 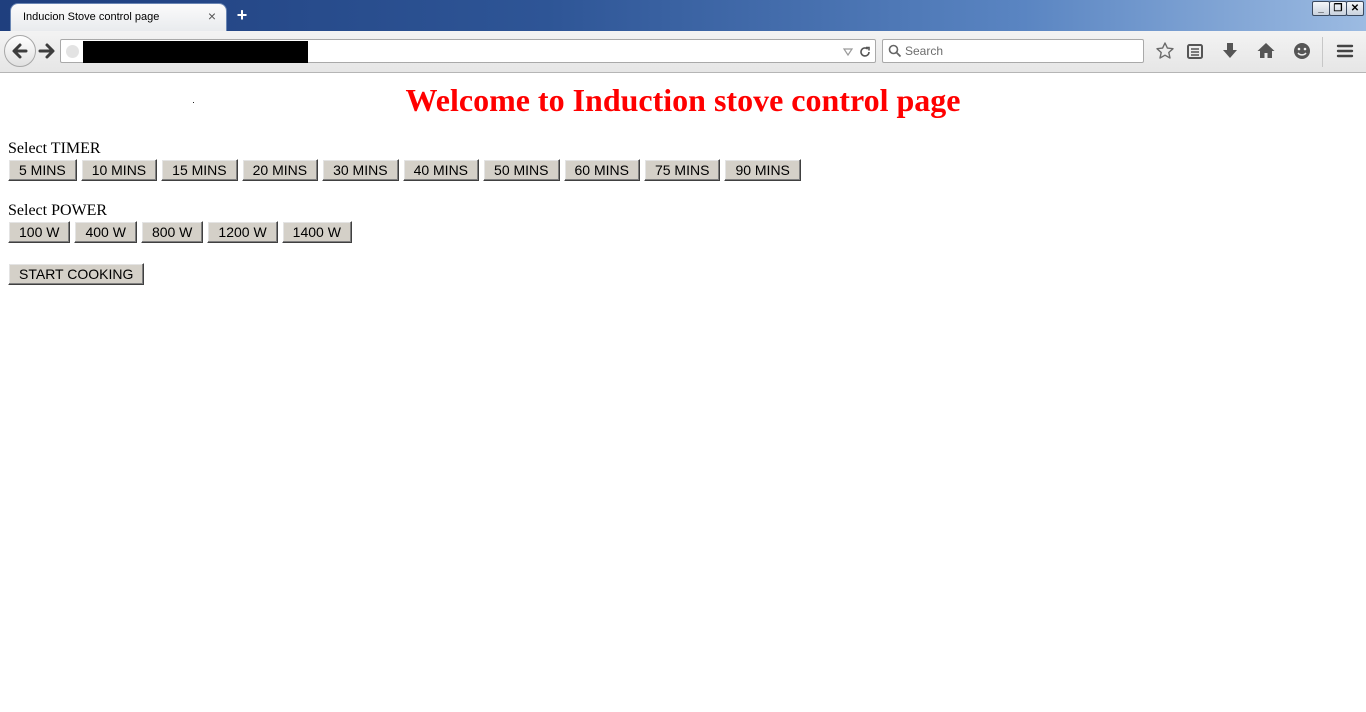 What do you see at coordinates (1355, 8) in the screenshot?
I see `close-window-button: ✕` at bounding box center [1355, 8].